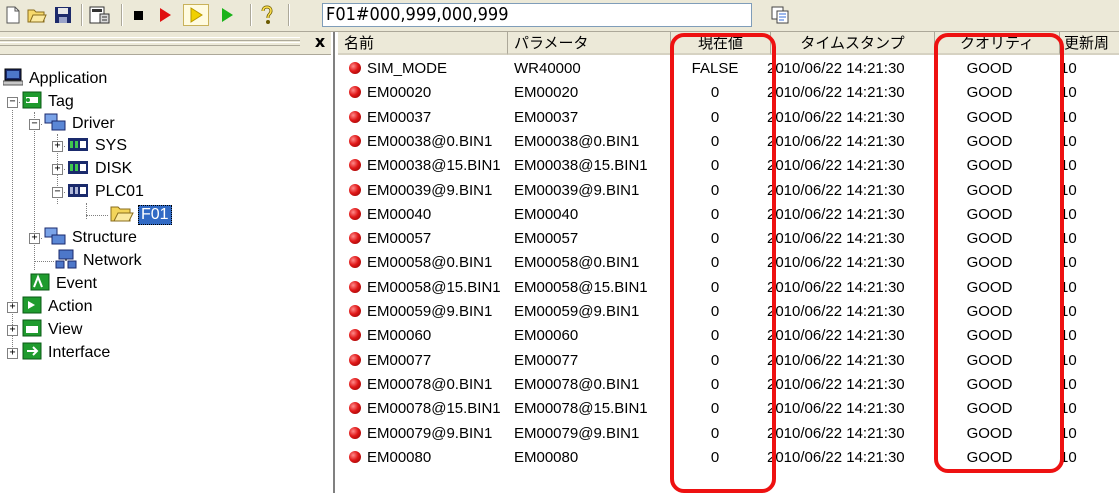 This screenshot has width=1119, height=493. I want to click on row-name-text: EM00040, so click(399, 214).